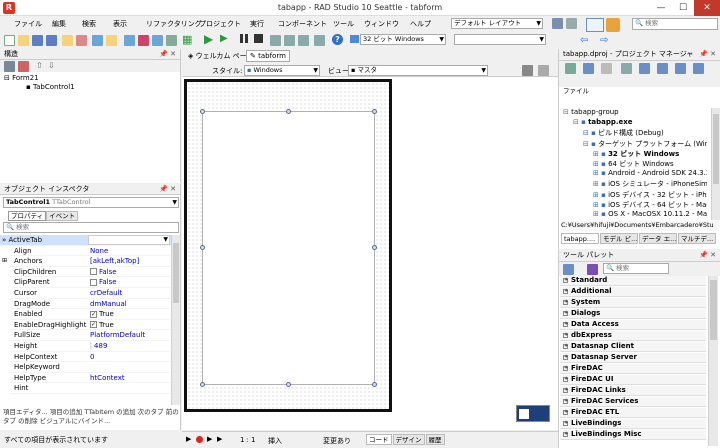 The image size is (720, 448). Describe the element at coordinates (90, 293) in the screenshot. I see `property-row: Cursor crDefault` at that location.